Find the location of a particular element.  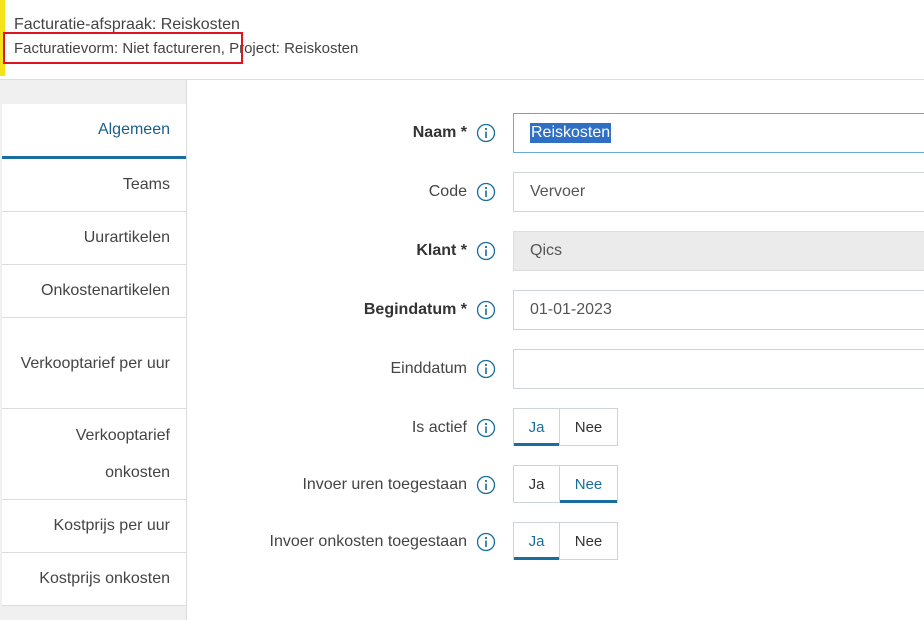

form-row-code: Code Vervoer is located at coordinates (555, 192).